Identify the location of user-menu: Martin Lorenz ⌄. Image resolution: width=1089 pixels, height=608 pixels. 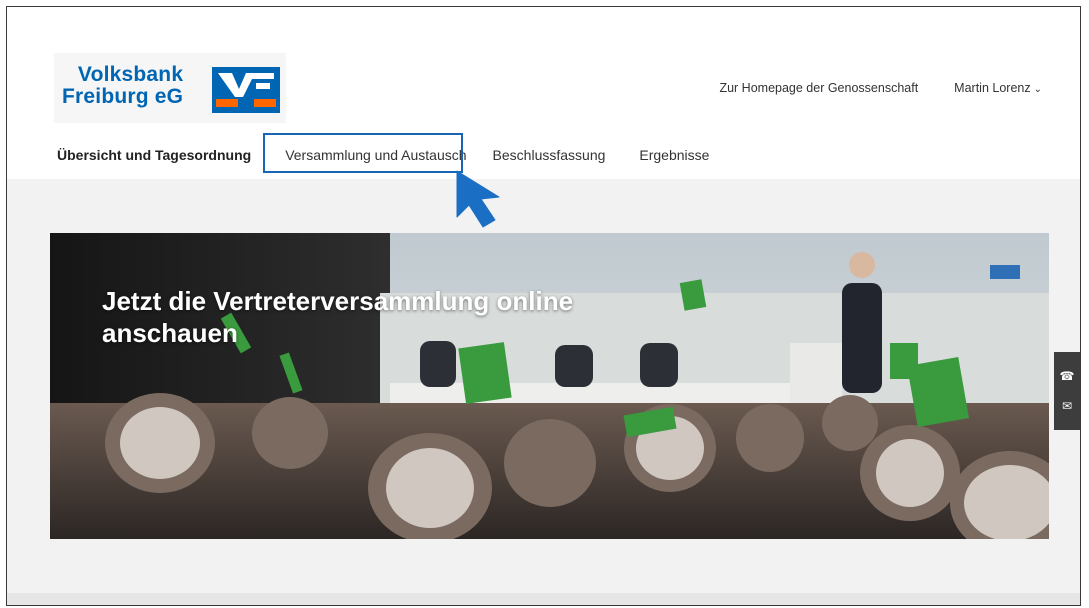
(998, 88).